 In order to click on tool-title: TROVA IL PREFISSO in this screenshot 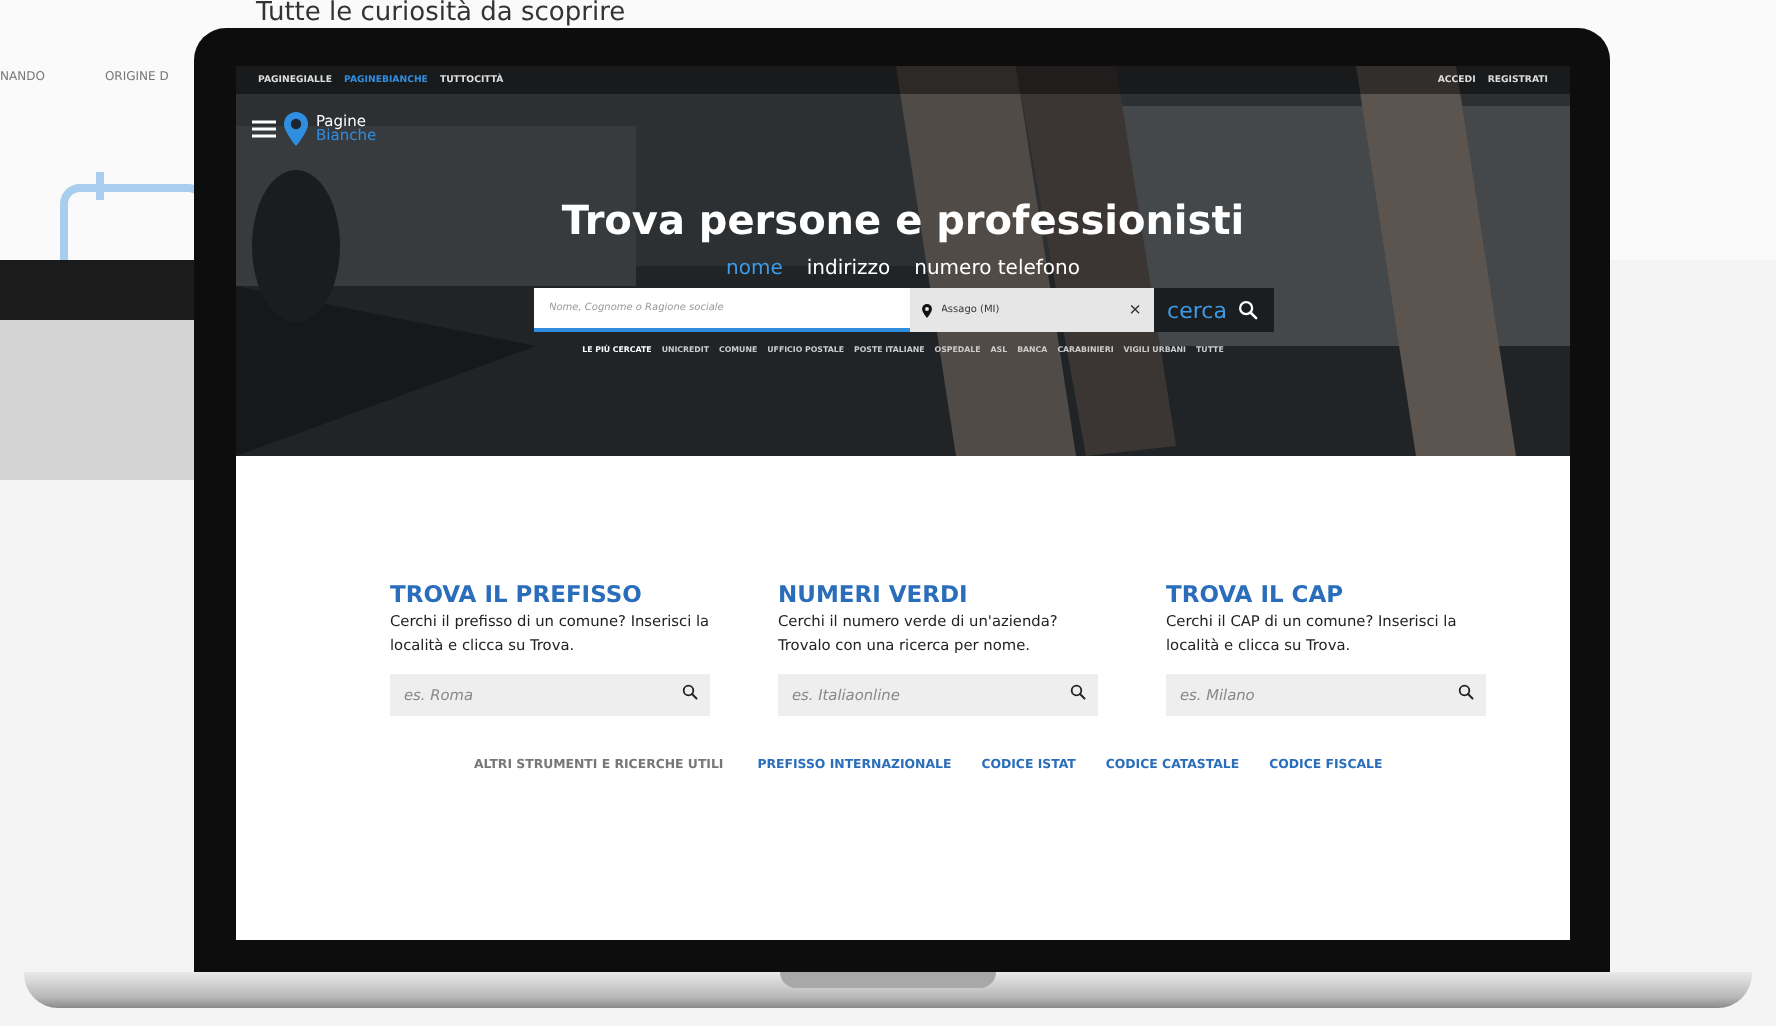, I will do `click(517, 594)`.